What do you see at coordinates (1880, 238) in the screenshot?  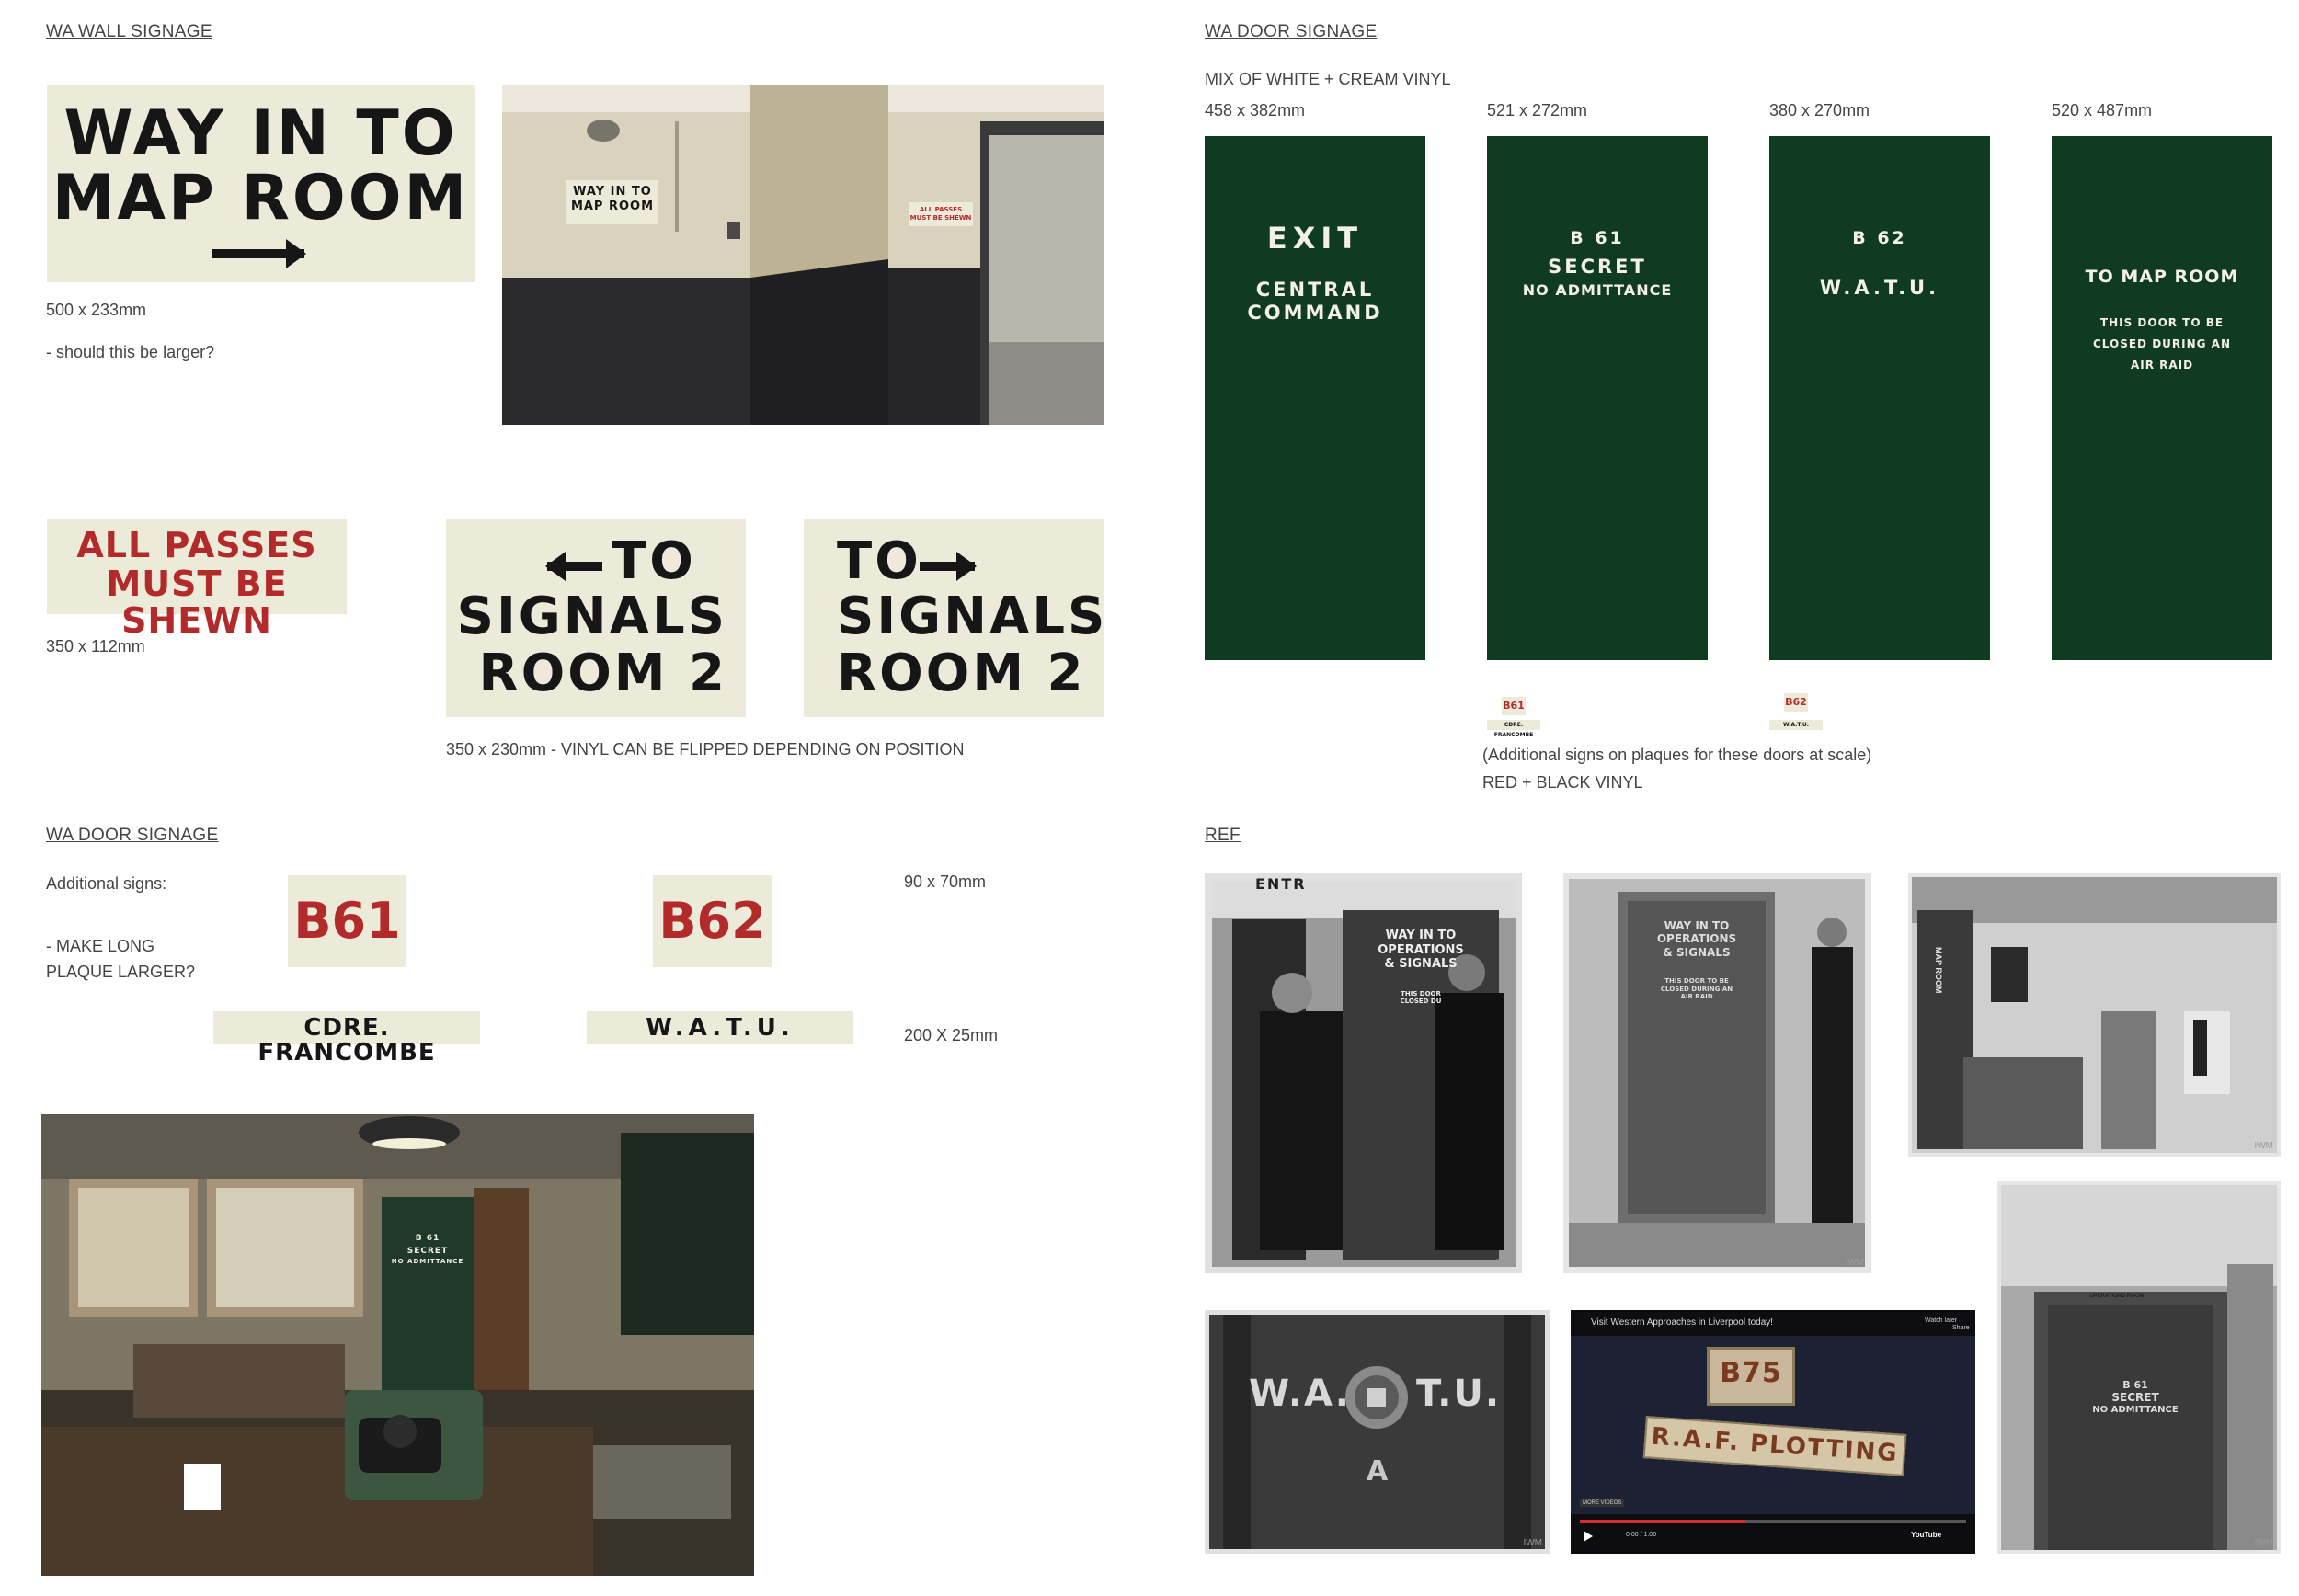 I see `door-b62-line1: B 62` at bounding box center [1880, 238].